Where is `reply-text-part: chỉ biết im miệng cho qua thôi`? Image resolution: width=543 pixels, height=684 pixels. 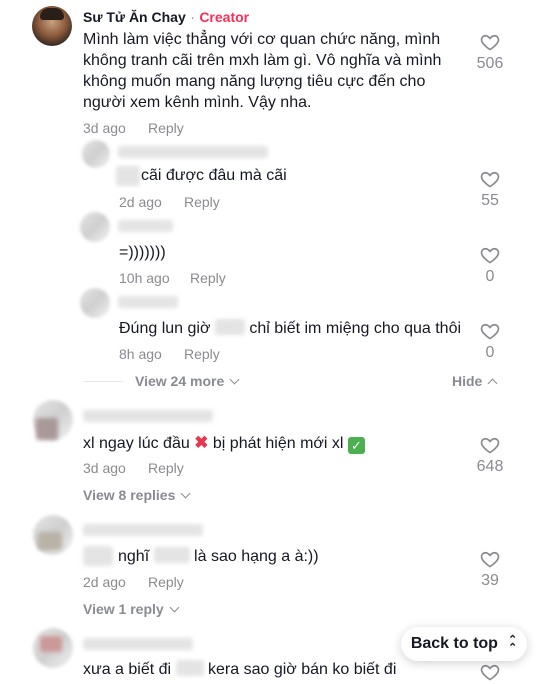 reply-text-part: chỉ biết im miệng cho qua thôi is located at coordinates (355, 328).